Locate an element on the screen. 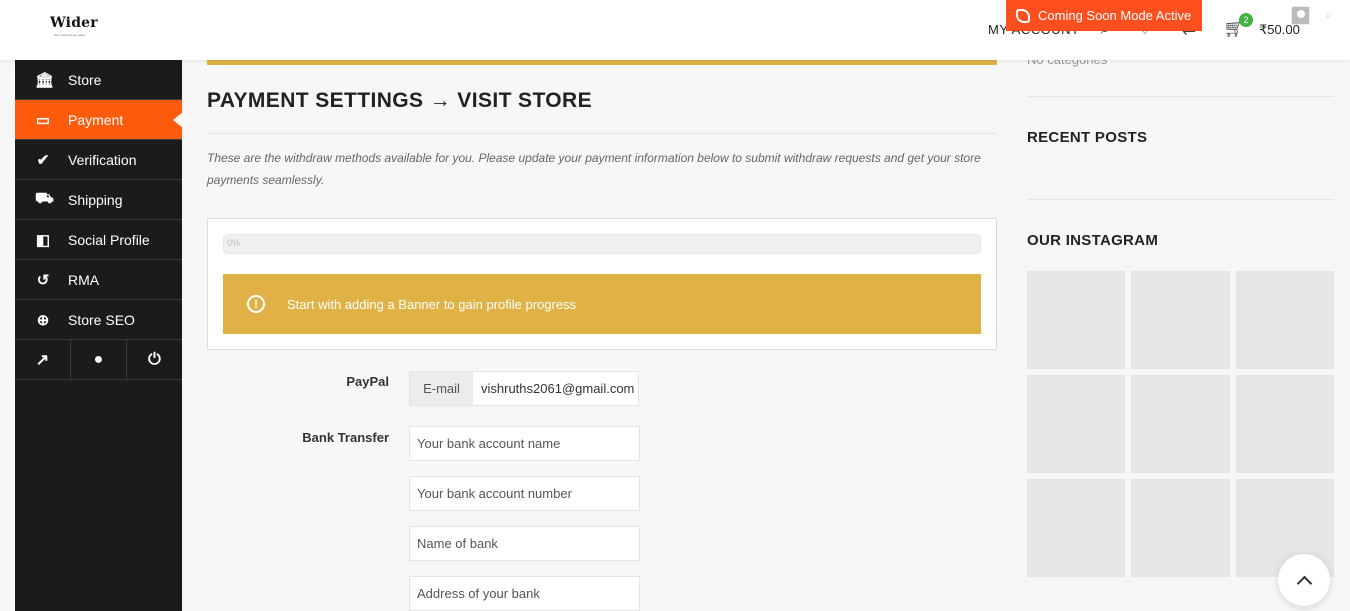 This screenshot has height=611, width=1350. paypal-label: PayPal is located at coordinates (367, 381).